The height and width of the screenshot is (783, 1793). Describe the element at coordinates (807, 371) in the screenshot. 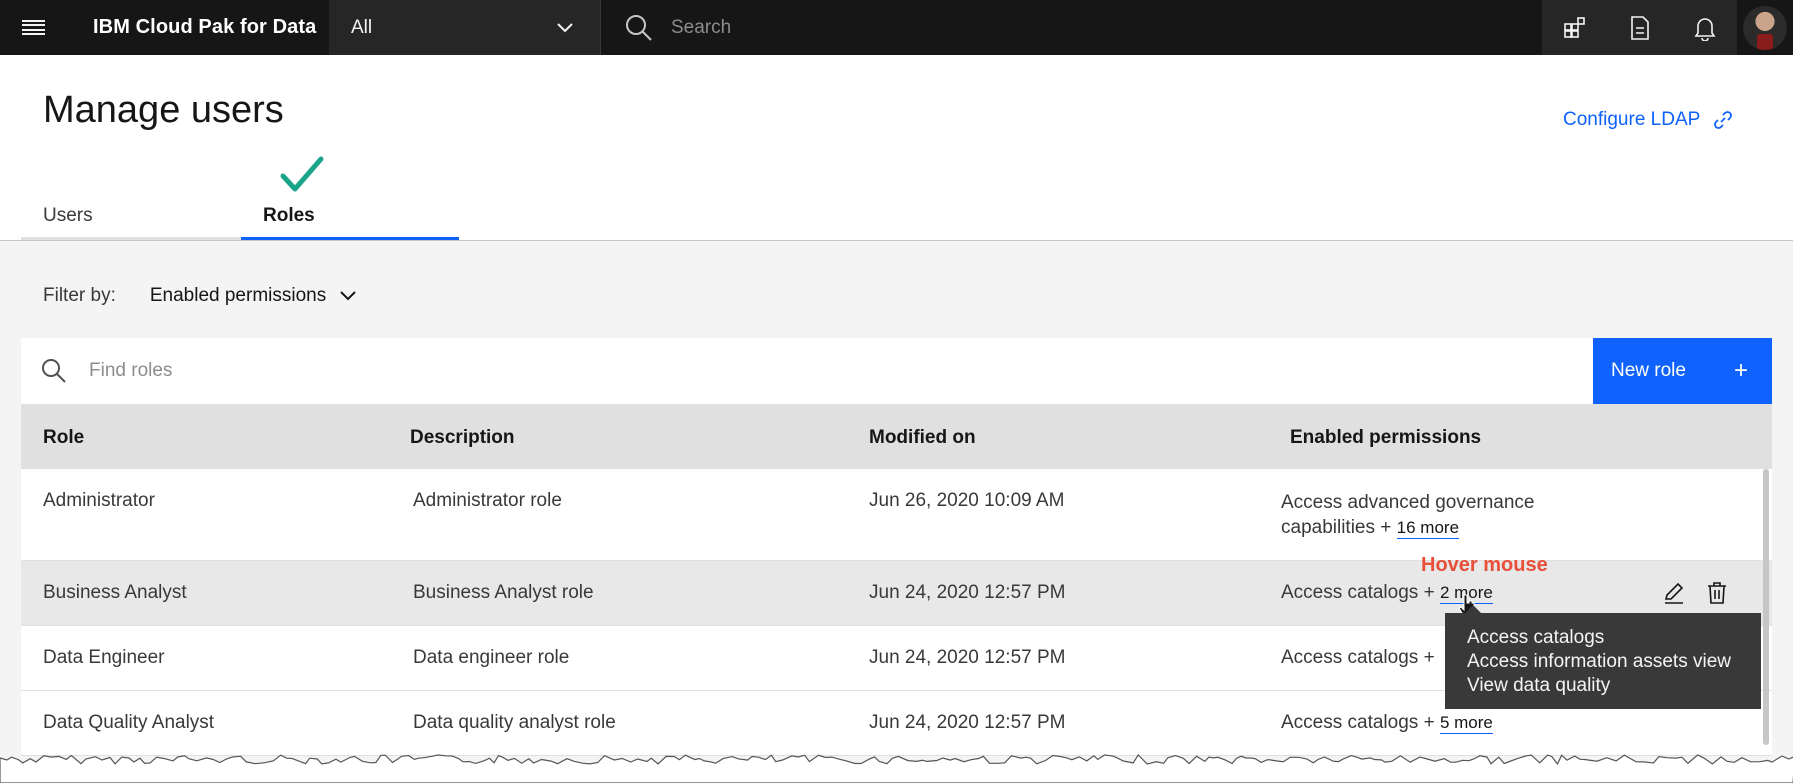

I see `find-roles-input: Find roles` at that location.